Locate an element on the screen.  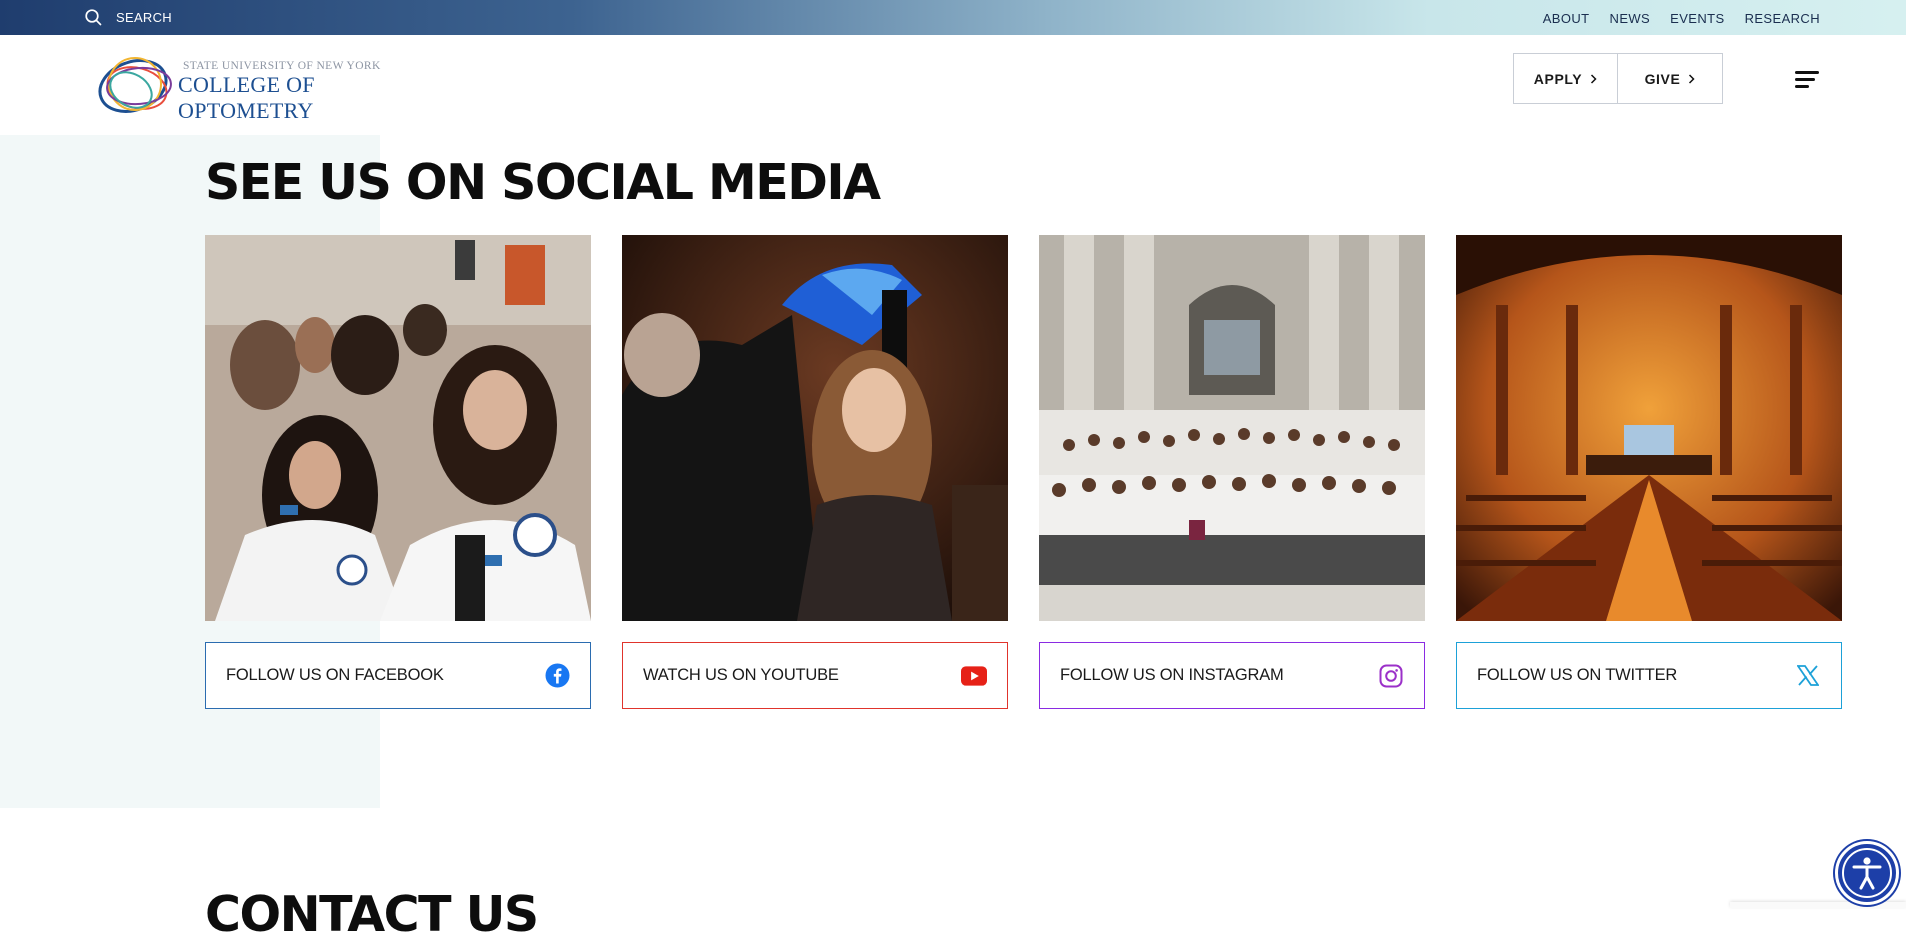
facebook-icon is located at coordinates (557, 676).